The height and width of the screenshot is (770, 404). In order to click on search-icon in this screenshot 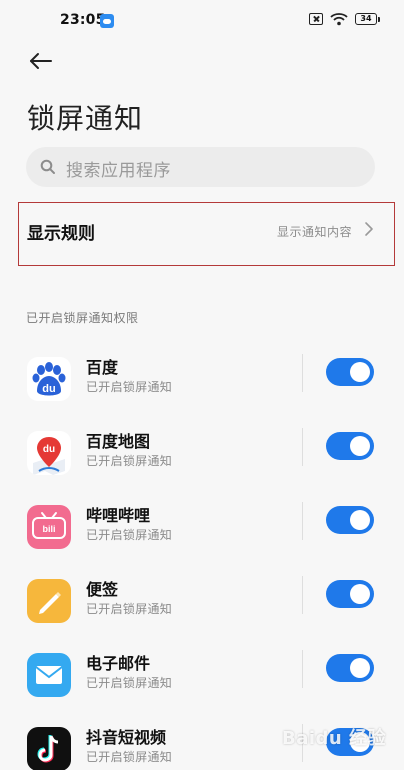, I will do `click(47, 166)`.